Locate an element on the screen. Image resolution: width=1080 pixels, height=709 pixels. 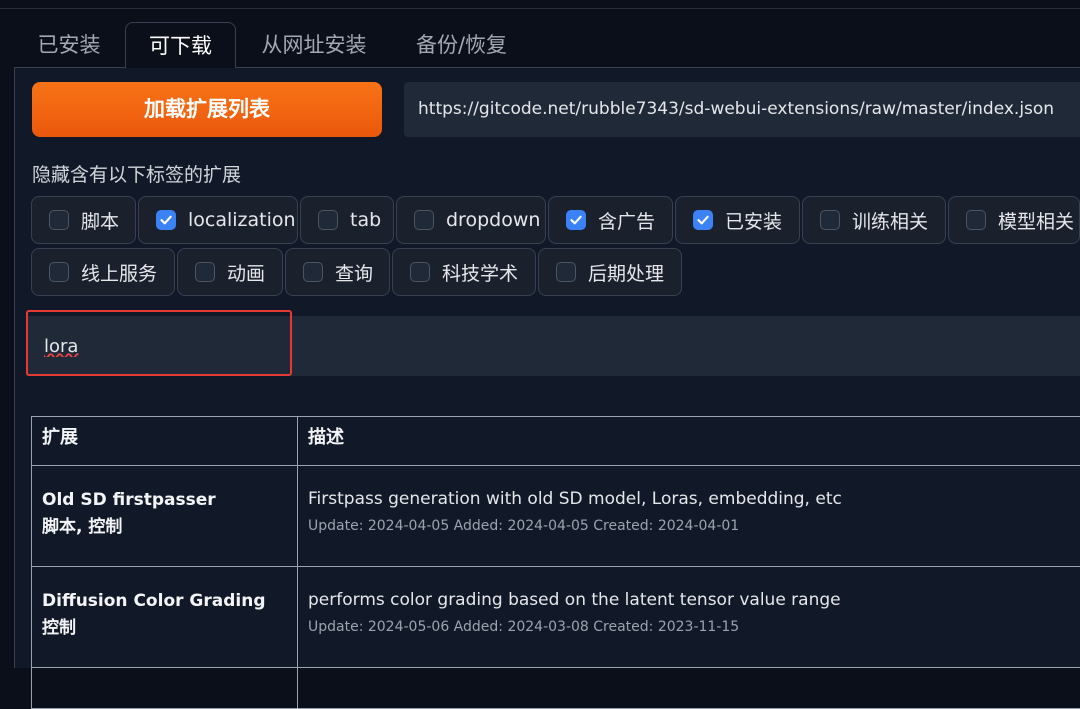
extension-name-link: Old SD firstpasser is located at coordinates (164, 500).